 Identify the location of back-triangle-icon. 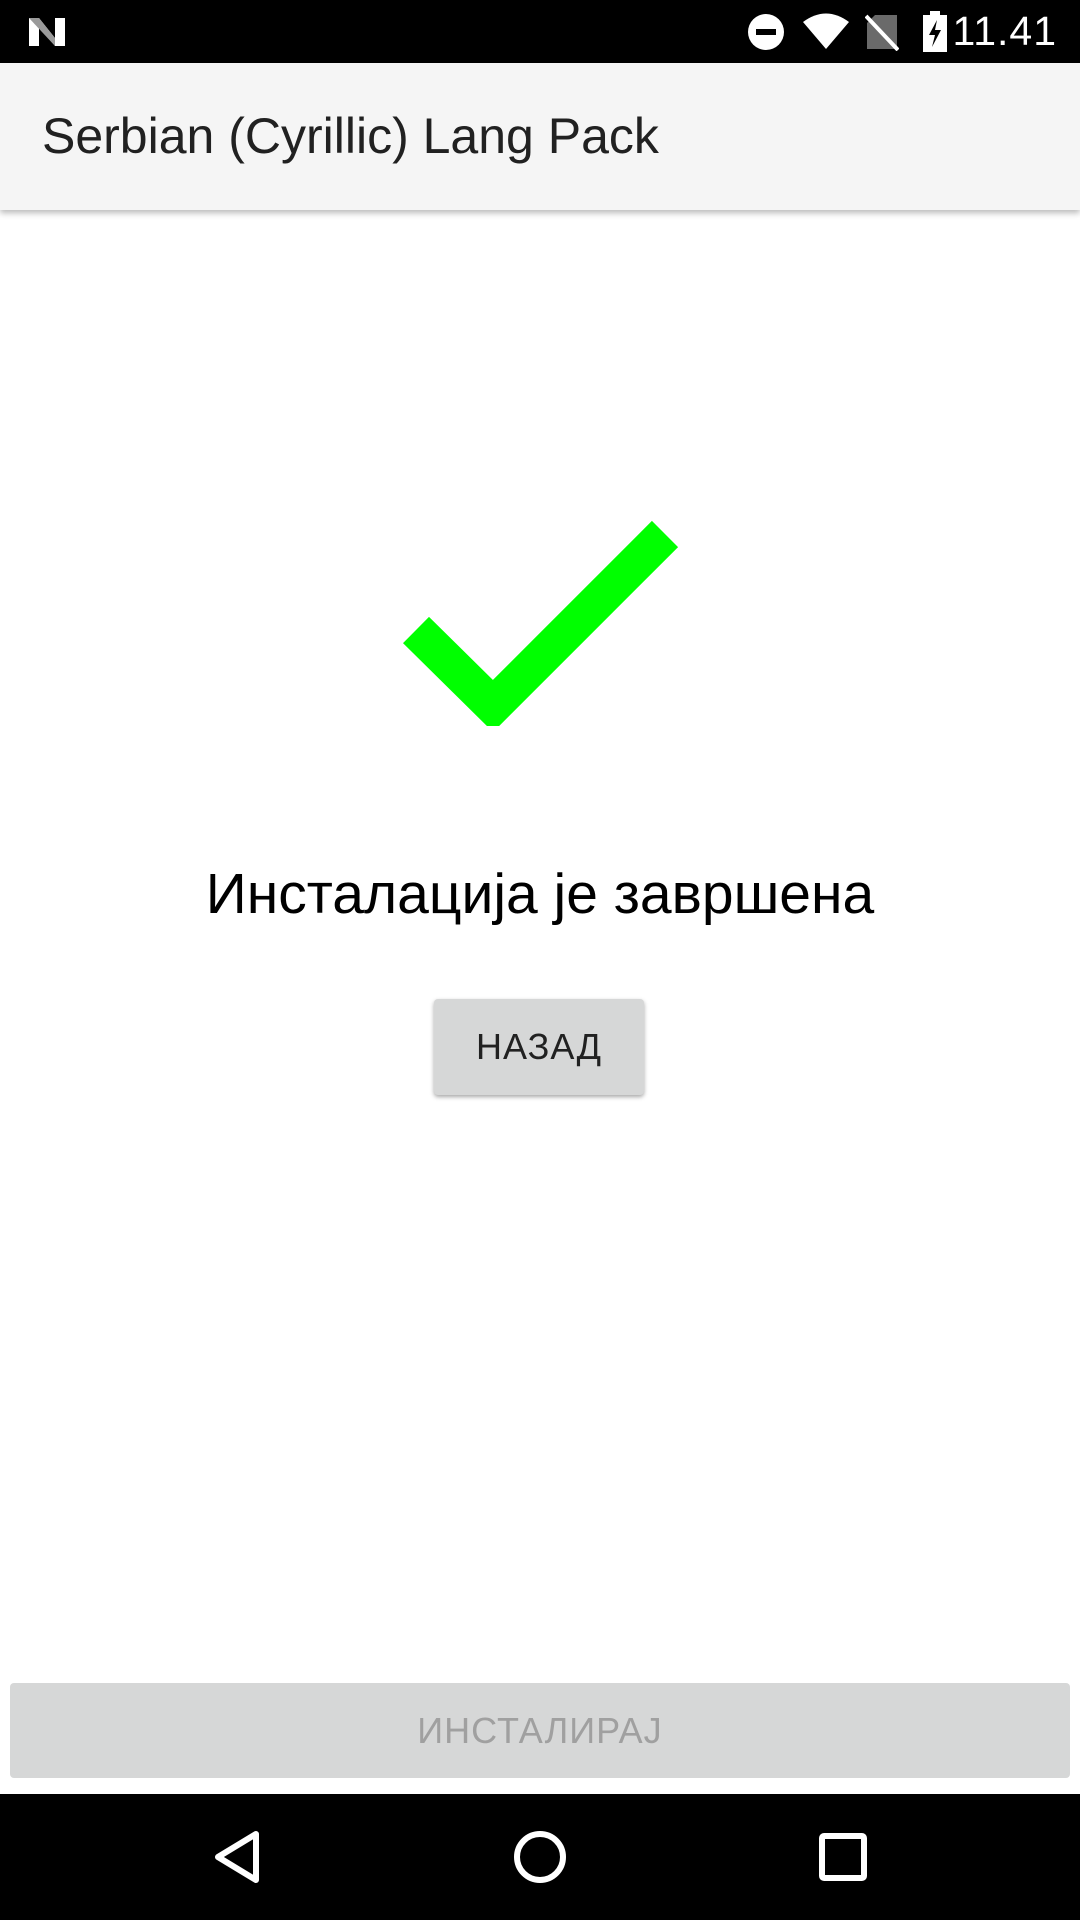
(237, 1857).